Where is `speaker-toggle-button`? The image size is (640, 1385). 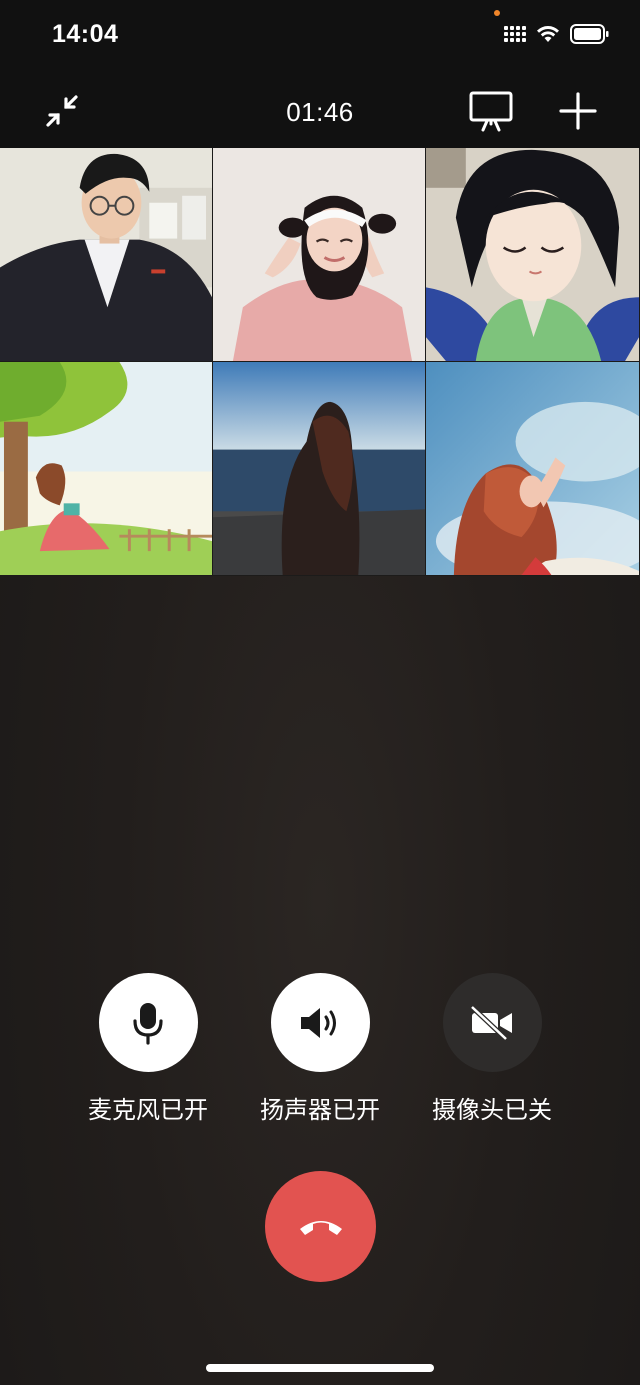
speaker-toggle-button is located at coordinates (320, 1022).